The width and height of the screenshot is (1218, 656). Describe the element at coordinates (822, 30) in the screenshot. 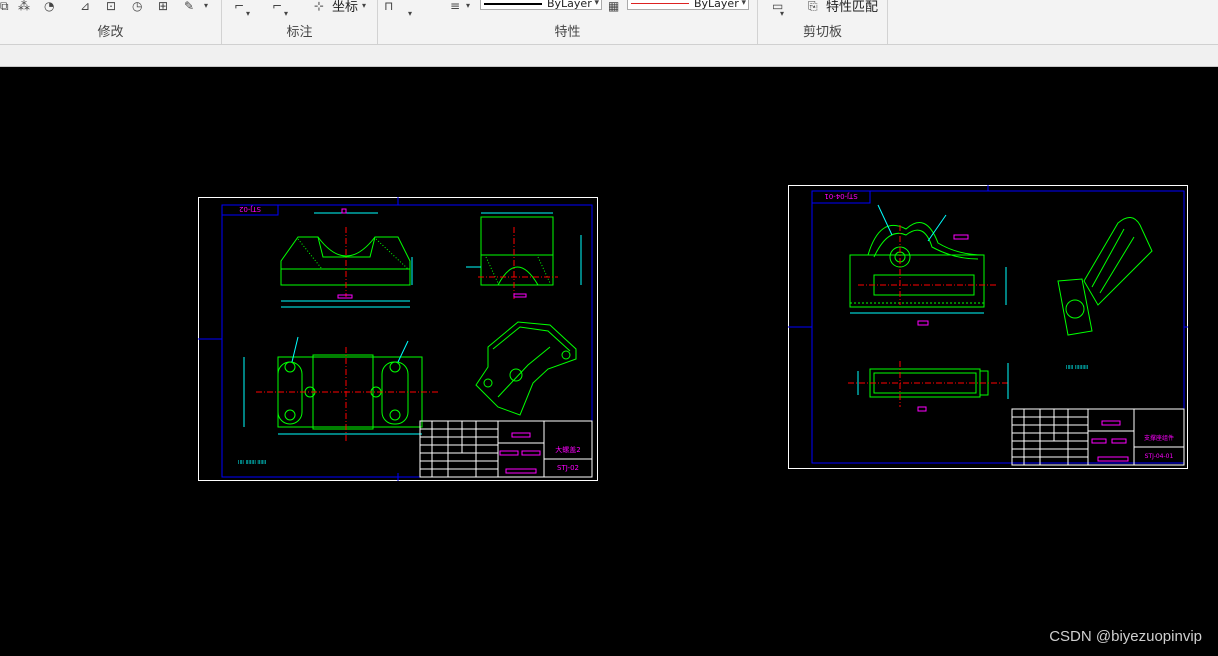

I see `clipboard-panel-label: 剪切板` at that location.